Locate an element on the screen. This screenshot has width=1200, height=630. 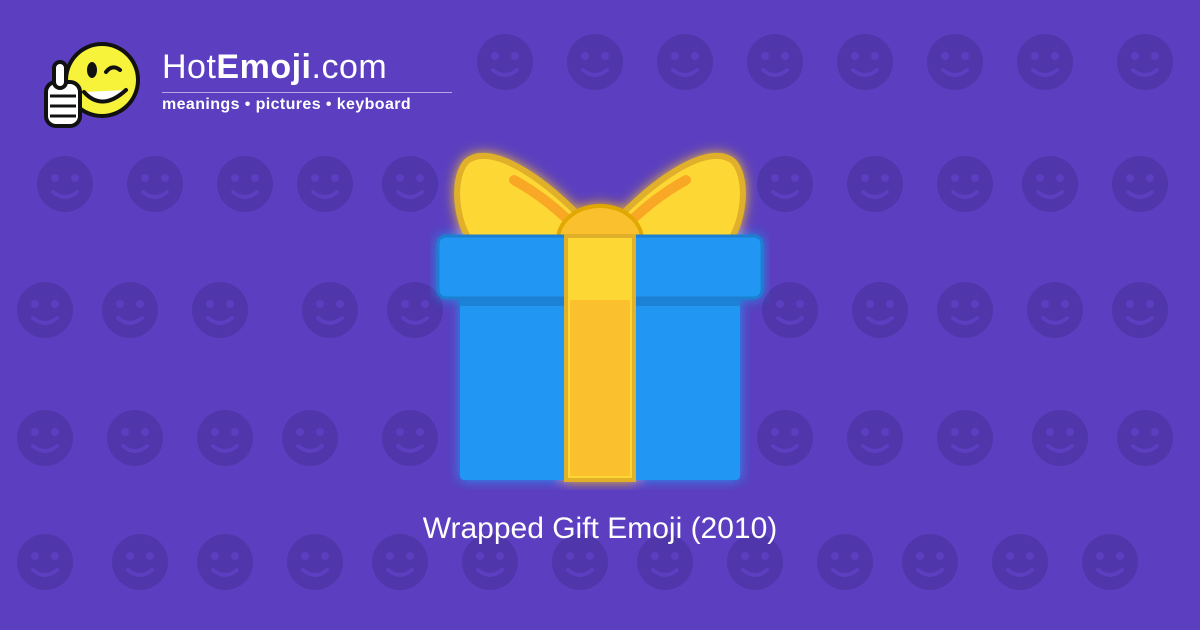
logo-divider is located at coordinates (307, 92).